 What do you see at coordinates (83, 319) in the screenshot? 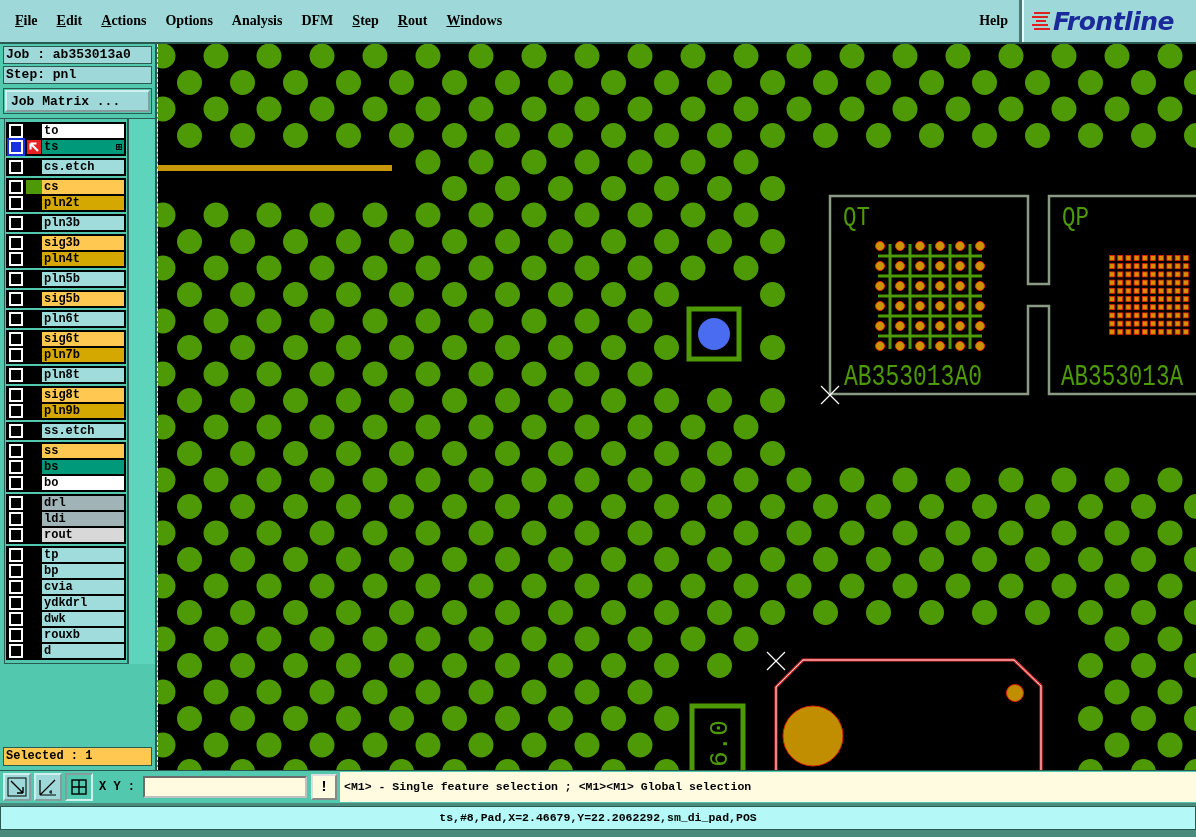
I see `layer-name: pln6t` at bounding box center [83, 319].